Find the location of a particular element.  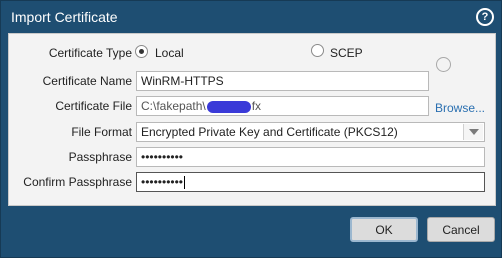

cancel-button: Cancel is located at coordinates (461, 229).